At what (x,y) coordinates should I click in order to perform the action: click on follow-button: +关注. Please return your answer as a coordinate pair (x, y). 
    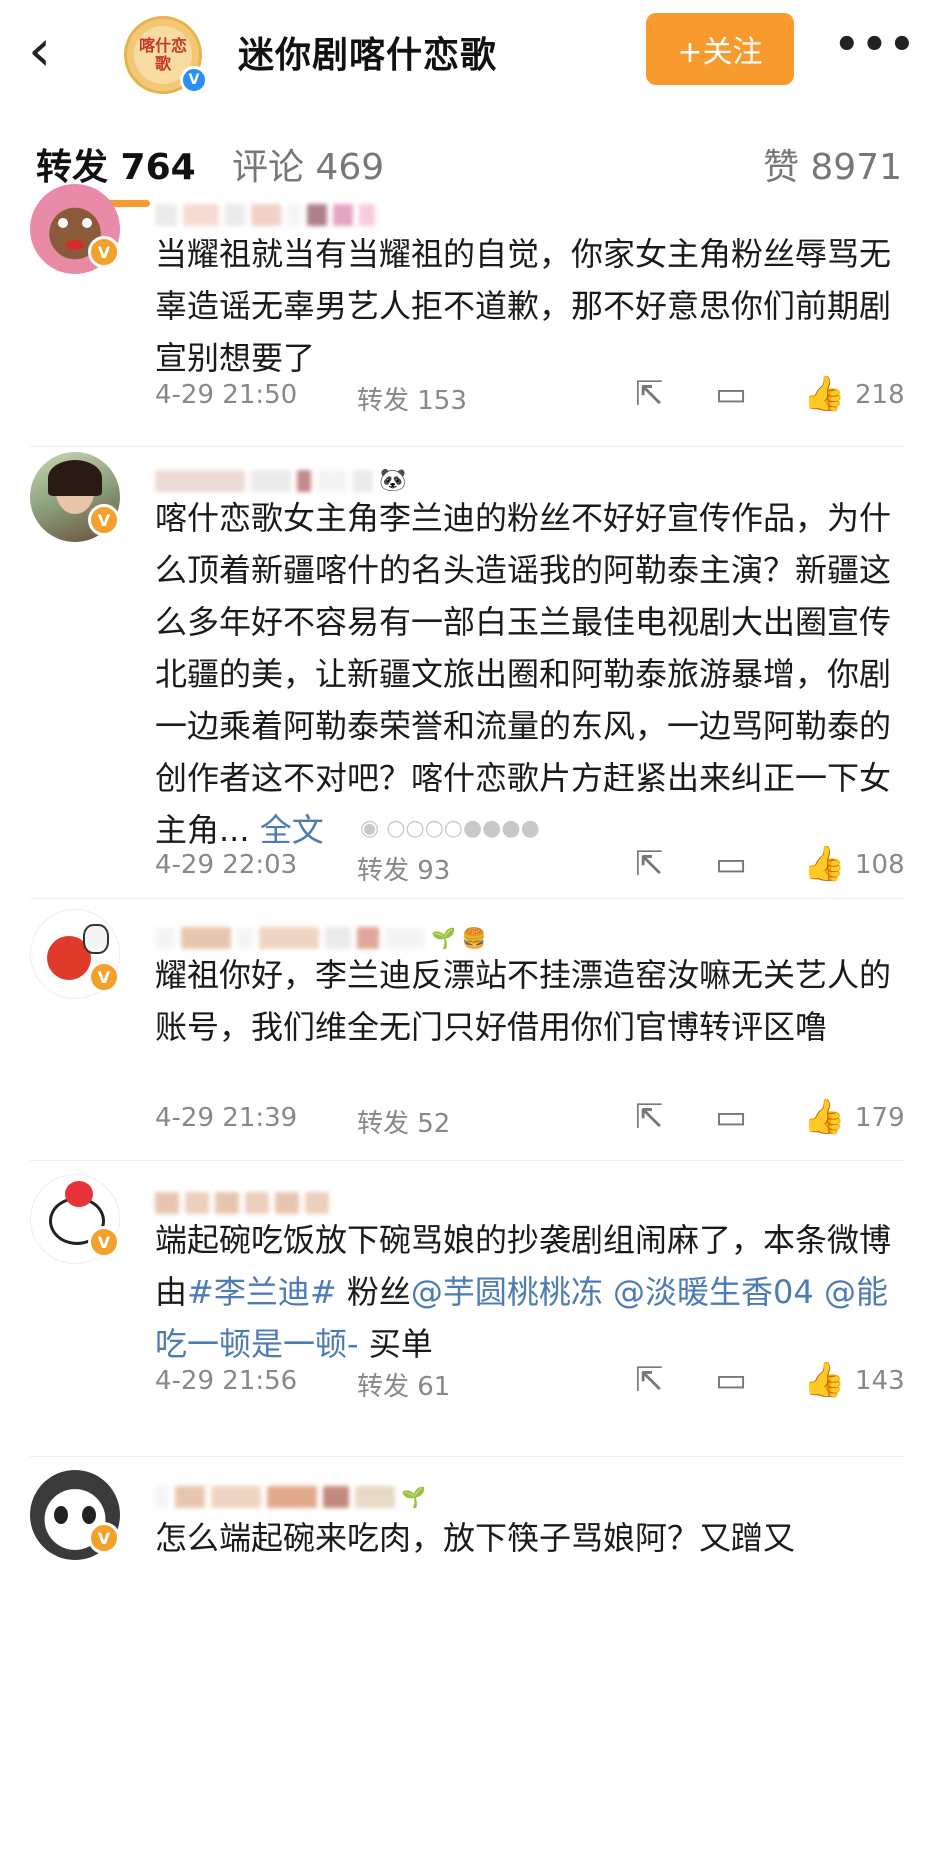
    Looking at the image, I should click on (720, 49).